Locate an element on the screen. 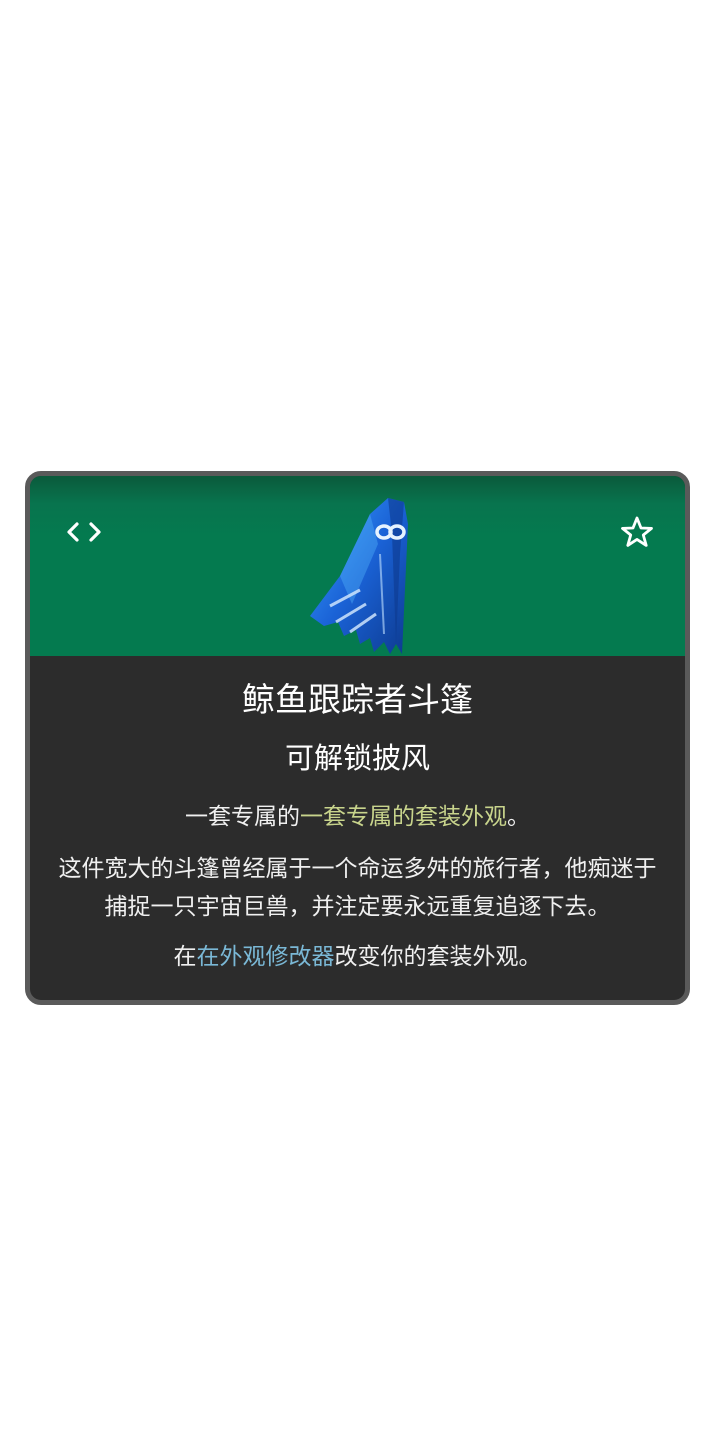 The image size is (721, 1432). modifier-line-prefix: 在 is located at coordinates (185, 957).